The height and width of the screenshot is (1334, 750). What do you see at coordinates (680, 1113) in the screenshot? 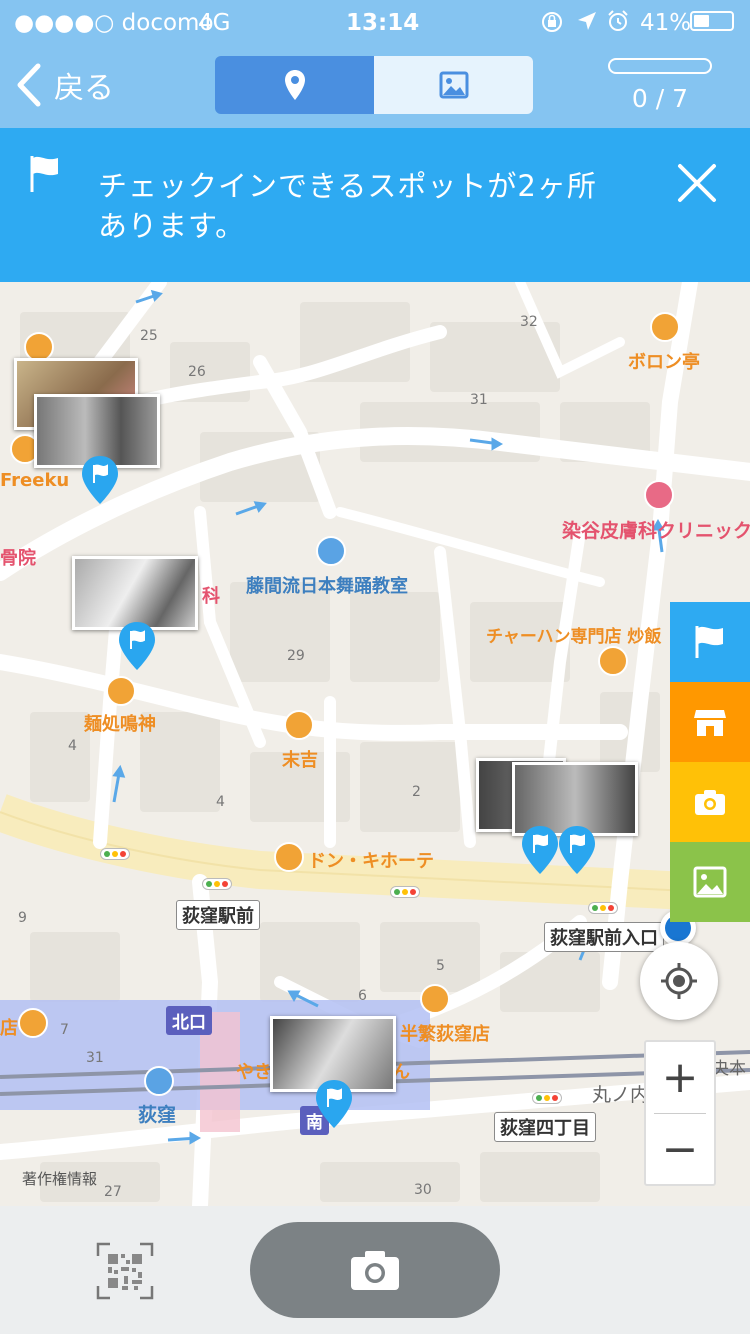
I see `zoom-control: + −` at bounding box center [680, 1113].